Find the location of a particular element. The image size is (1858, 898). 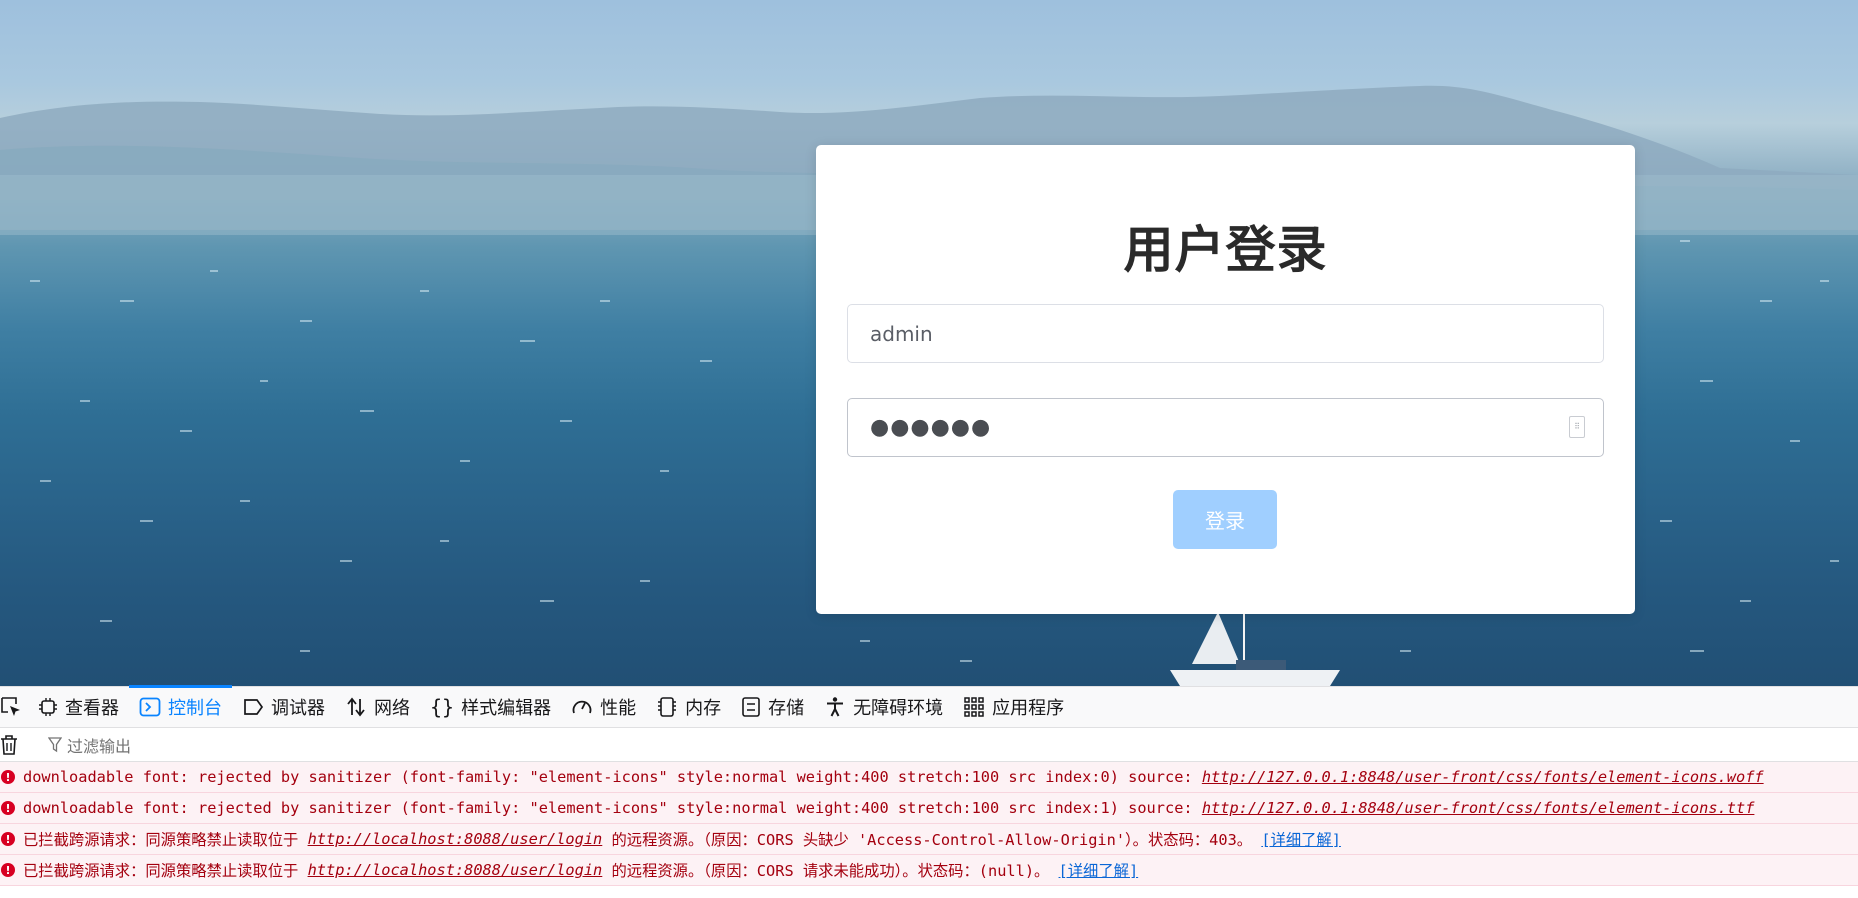

storage-icon is located at coordinates (751, 707).